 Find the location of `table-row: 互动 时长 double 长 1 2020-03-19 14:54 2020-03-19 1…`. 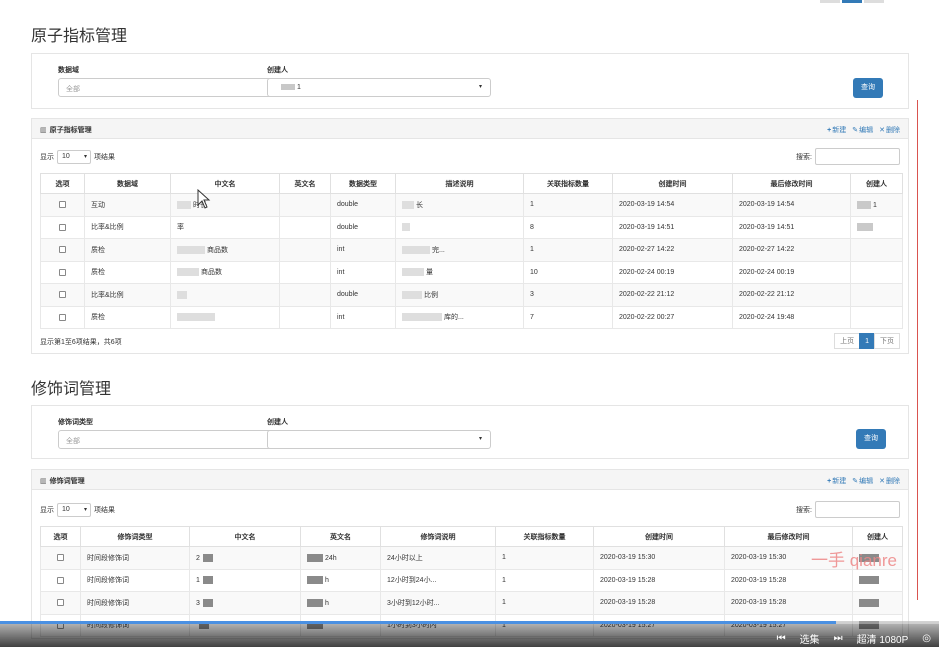

table-row: 互动 时长 double 长 1 2020-03-19 14:54 2020-03-19 1… is located at coordinates (471, 205).